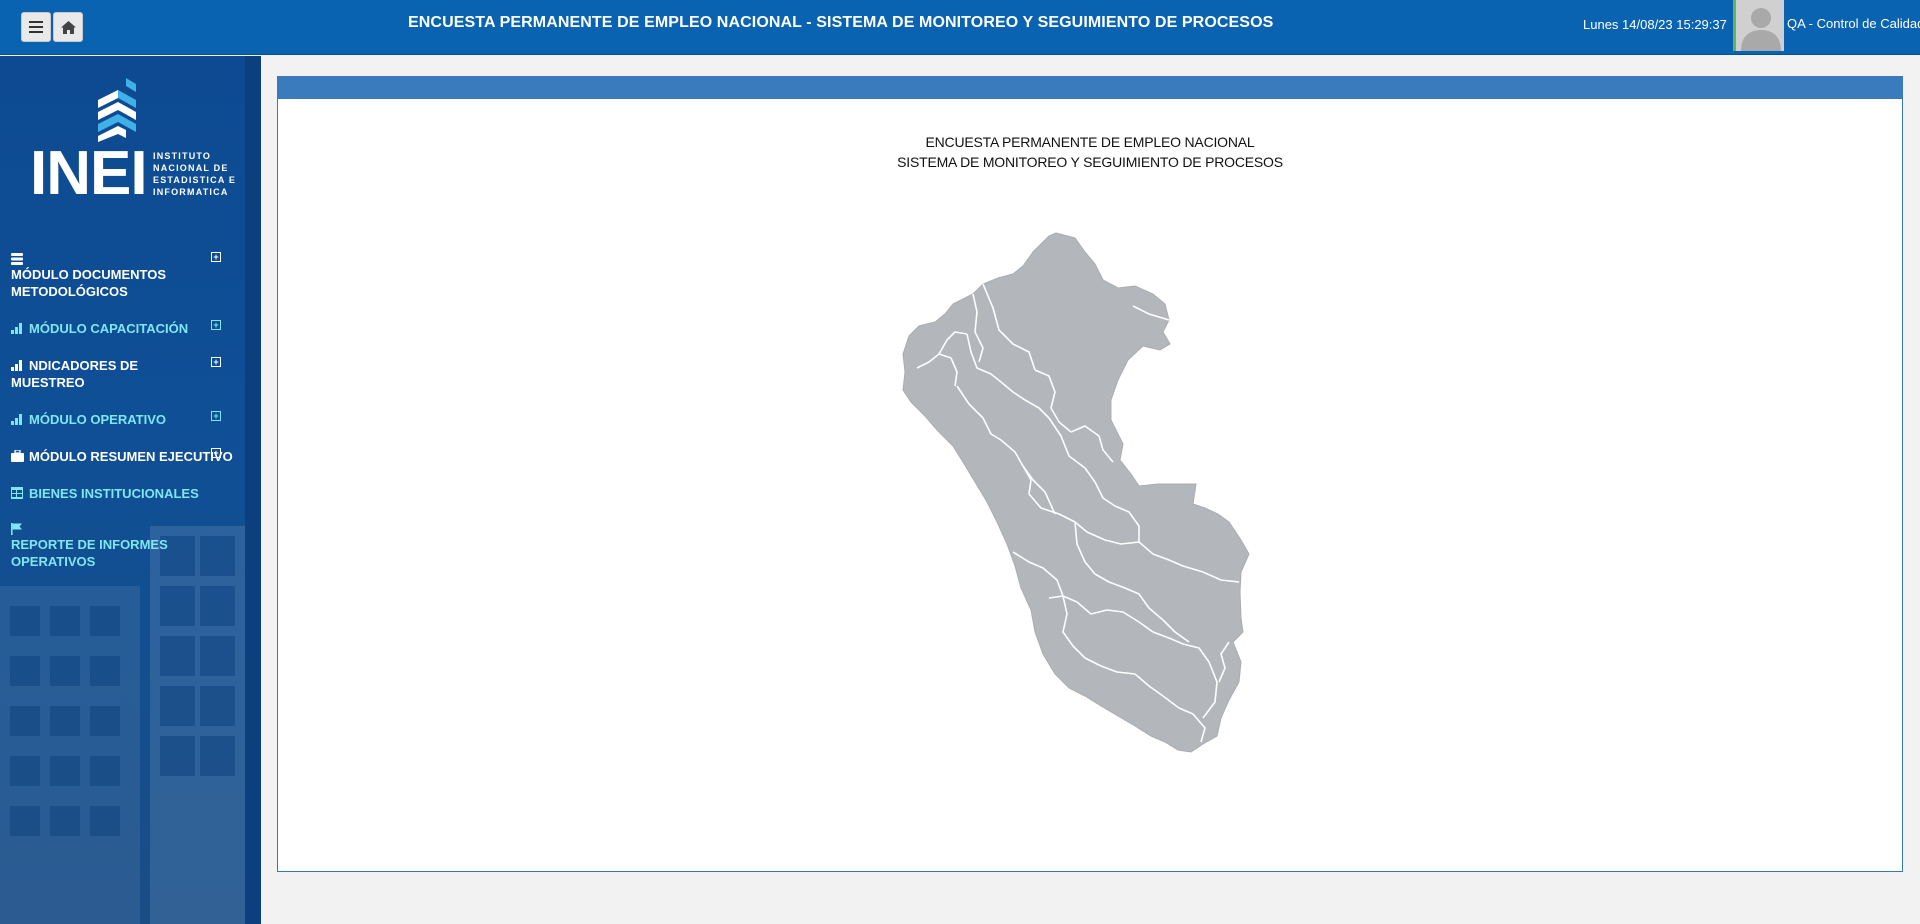 The width and height of the screenshot is (1920, 924). Describe the element at coordinates (108, 529) in the screenshot. I see `flag-icon` at that location.